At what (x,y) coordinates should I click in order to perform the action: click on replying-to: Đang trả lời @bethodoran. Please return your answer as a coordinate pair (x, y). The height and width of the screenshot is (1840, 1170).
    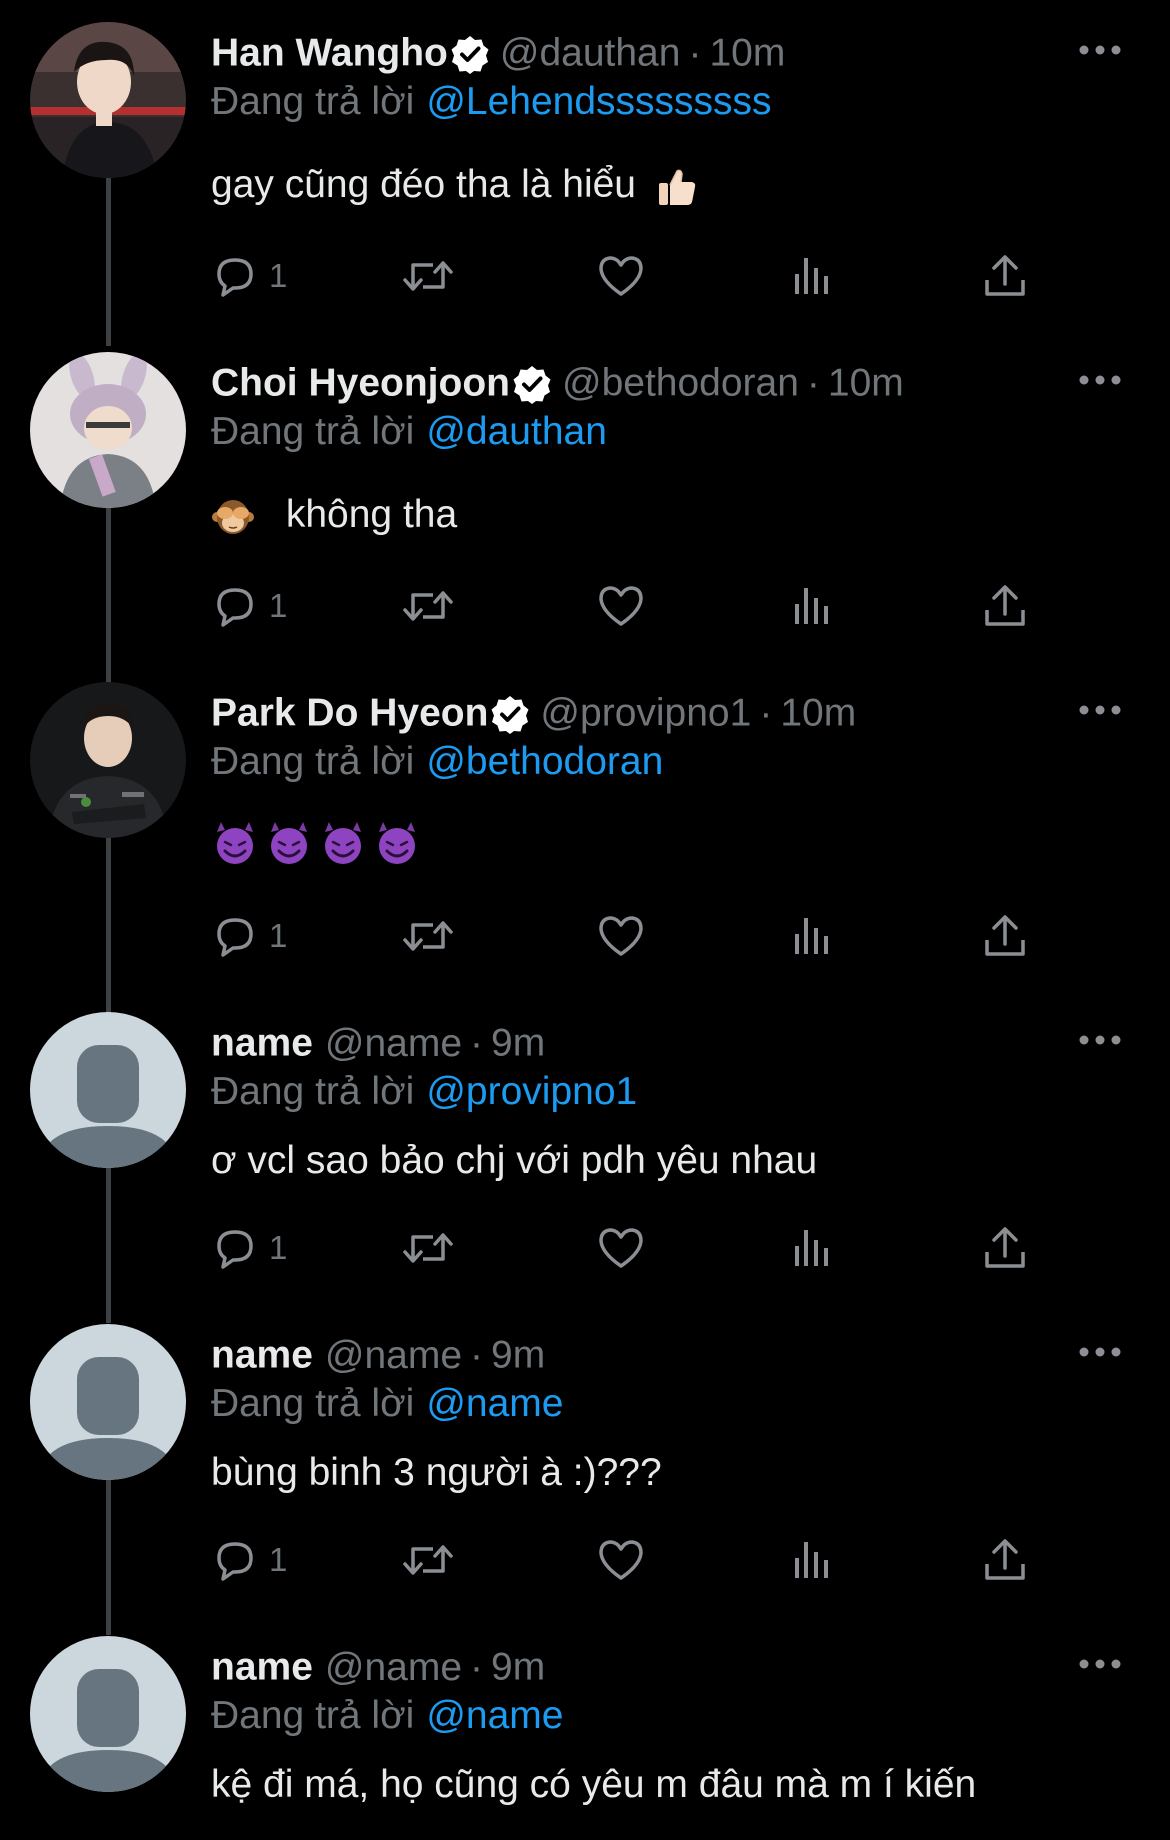
    Looking at the image, I should click on (437, 762).